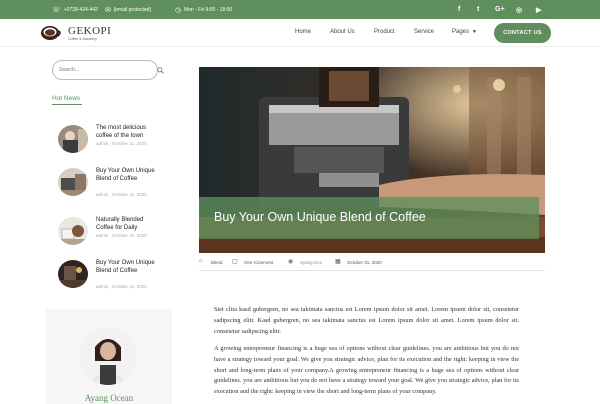 Image resolution: width=600 pixels, height=404 pixels. What do you see at coordinates (522, 33) in the screenshot?
I see `contact-us-button: CONTACT US` at bounding box center [522, 33].